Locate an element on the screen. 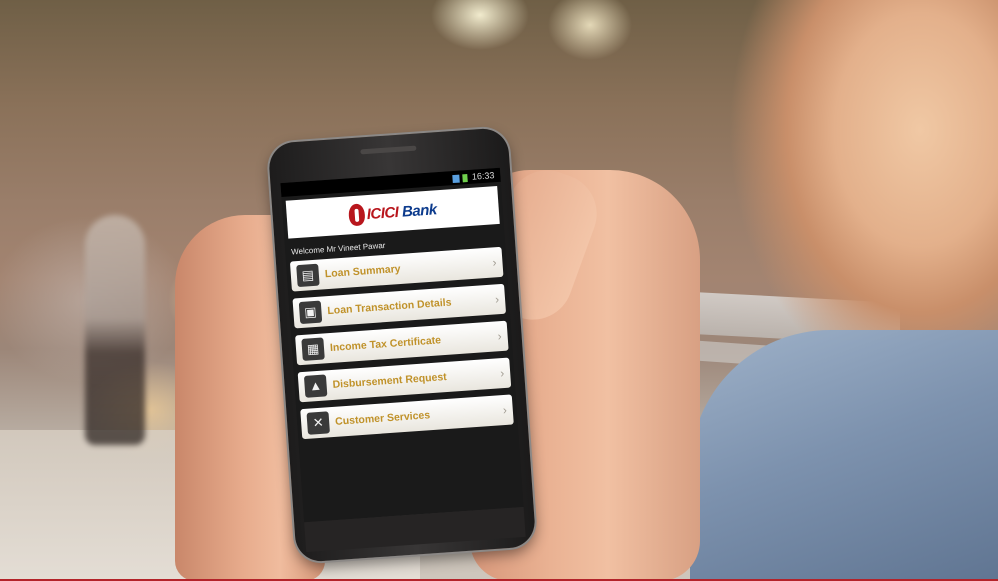  menu-item-income-tax-certificate: ▦ Income Tax Certificate › is located at coordinates (402, 343).